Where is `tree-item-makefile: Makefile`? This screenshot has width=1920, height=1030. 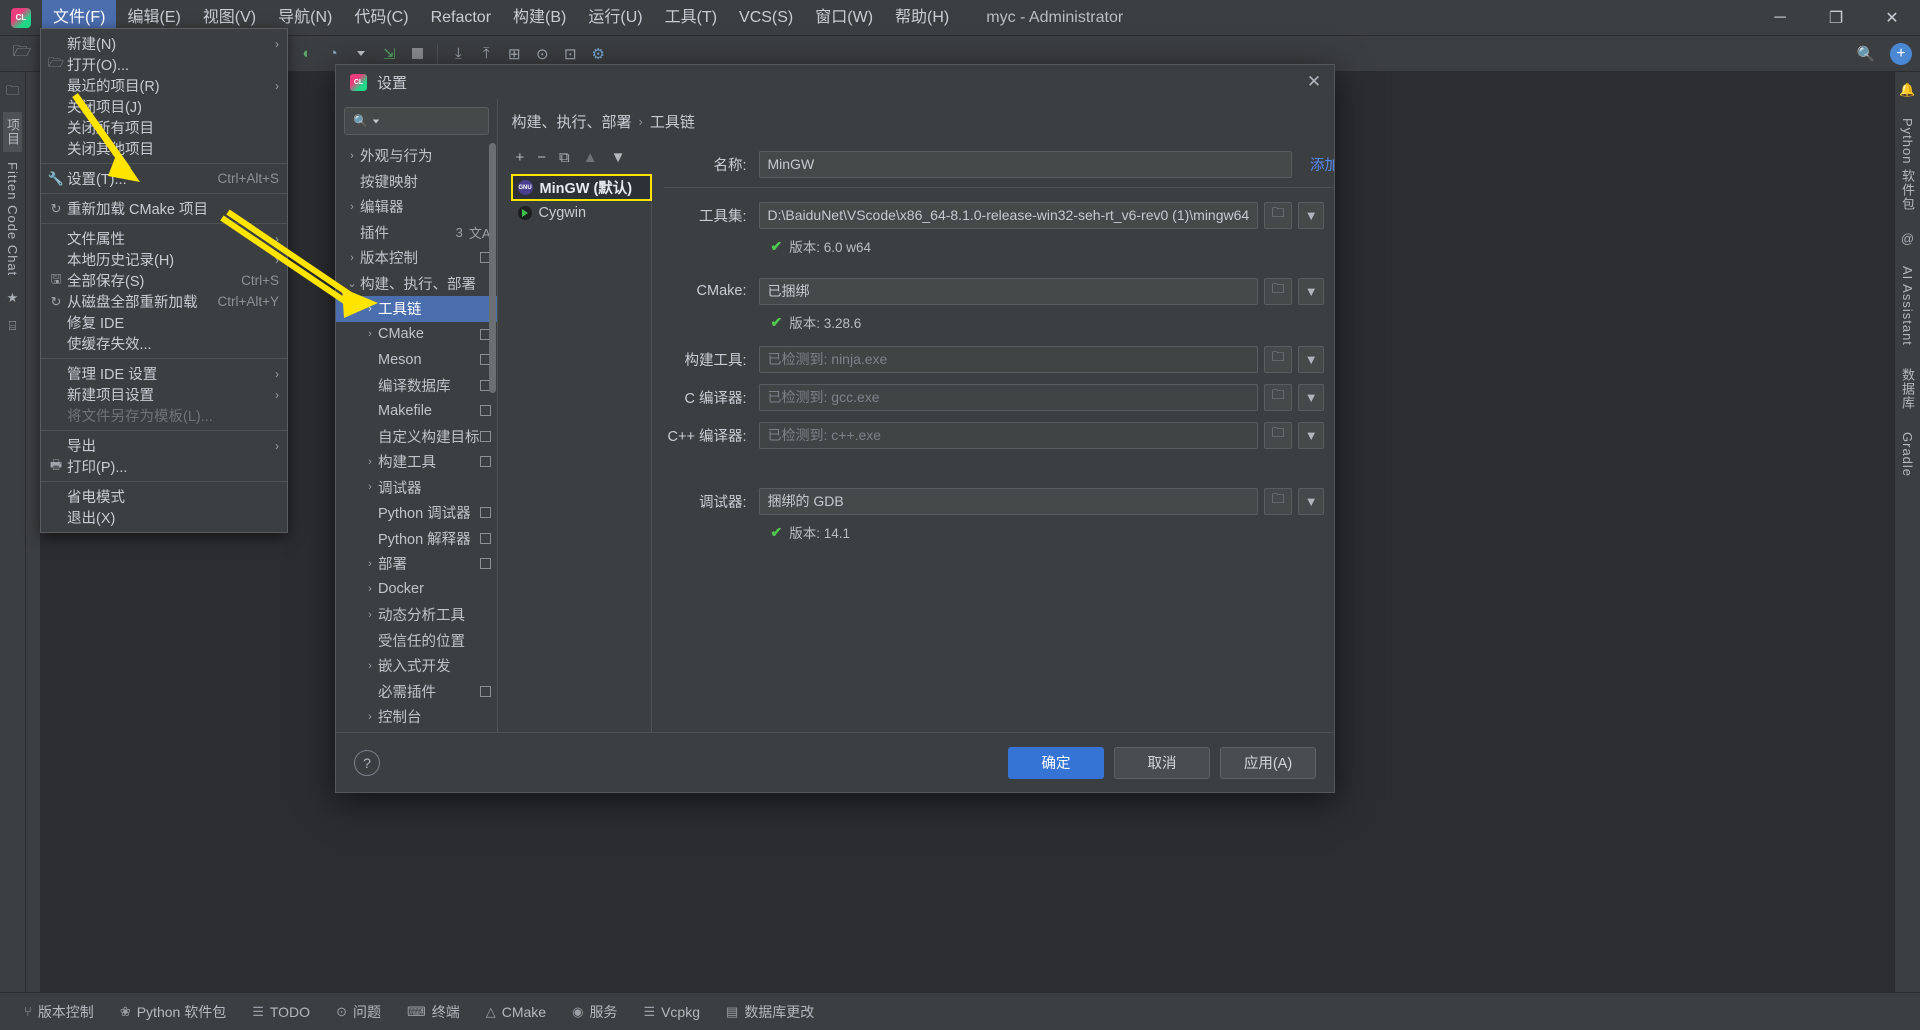 tree-item-makefile: Makefile is located at coordinates (416, 411).